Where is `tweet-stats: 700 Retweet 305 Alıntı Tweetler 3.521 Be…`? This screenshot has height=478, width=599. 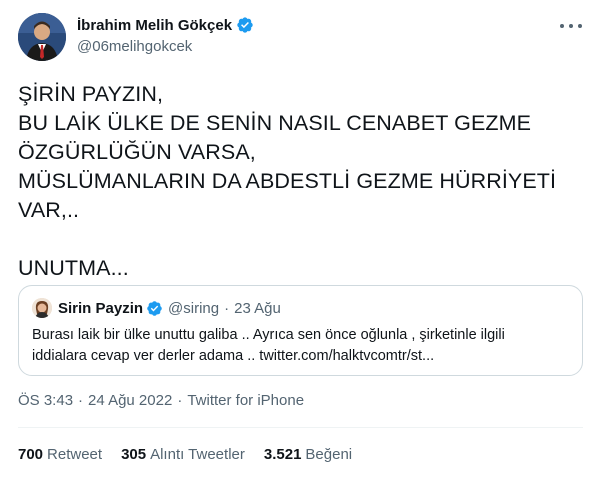
tweet-stats: 700 Retweet 305 Alıntı Tweetler 3.521 Be… is located at coordinates (194, 454).